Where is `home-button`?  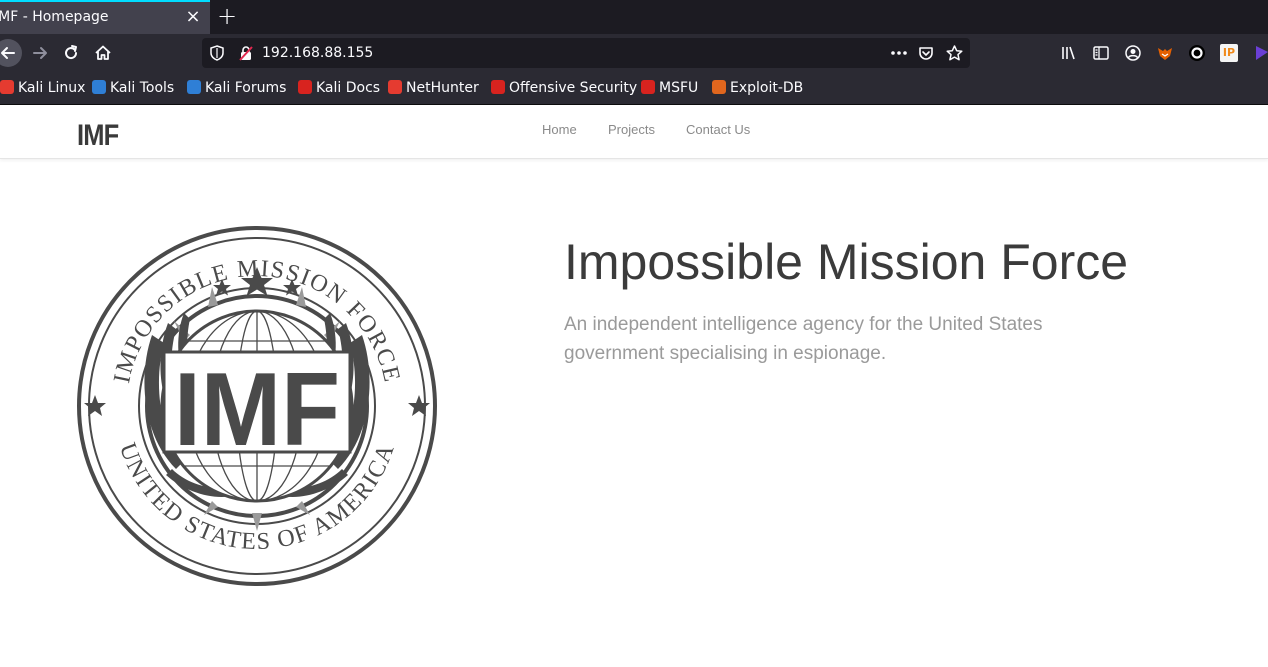
home-button is located at coordinates (103, 53).